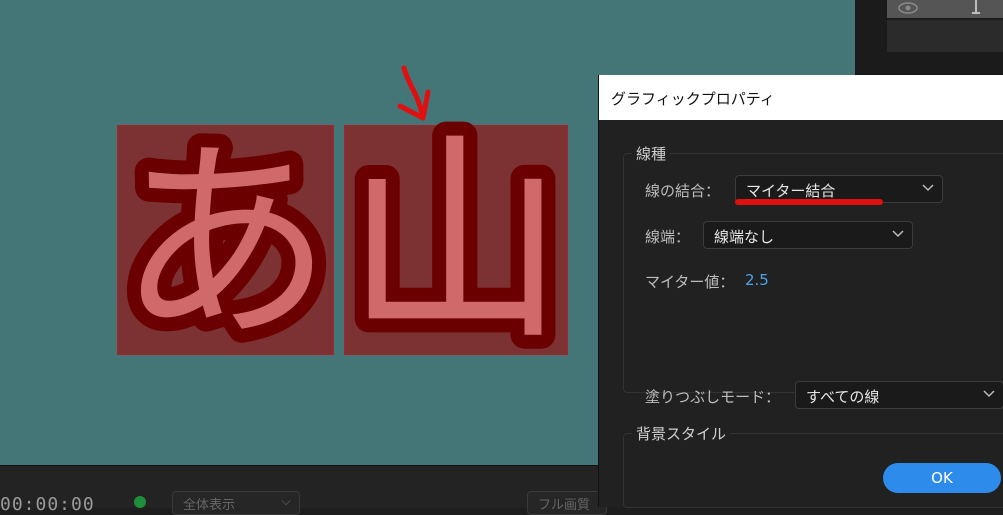  Describe the element at coordinates (140, 502) in the screenshot. I see `status-indicator` at that location.